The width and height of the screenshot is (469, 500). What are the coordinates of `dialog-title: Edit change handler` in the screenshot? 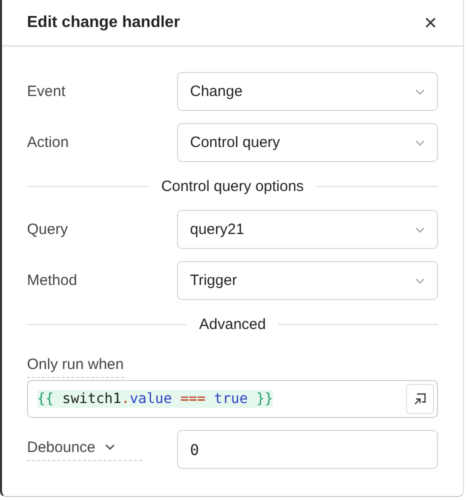 It's located at (103, 23).